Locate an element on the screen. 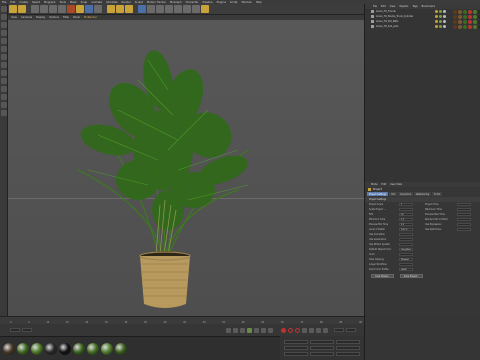 The image size is (480, 360). object-menu-bookmarks: Bookmarks is located at coordinates (428, 6).